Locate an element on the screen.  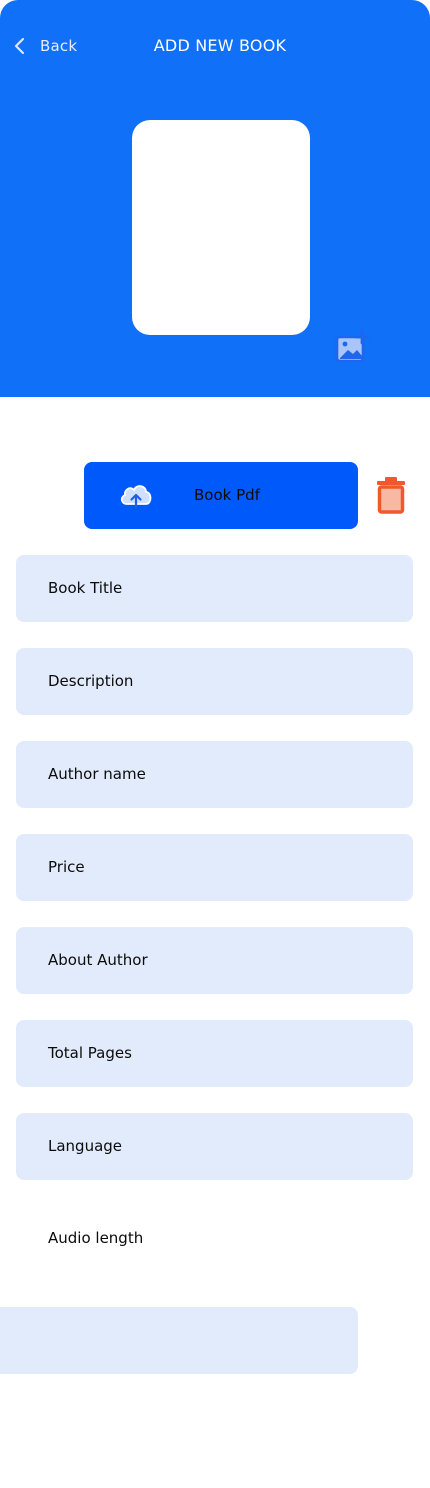
about-author-field: About Author is located at coordinates (214, 960).